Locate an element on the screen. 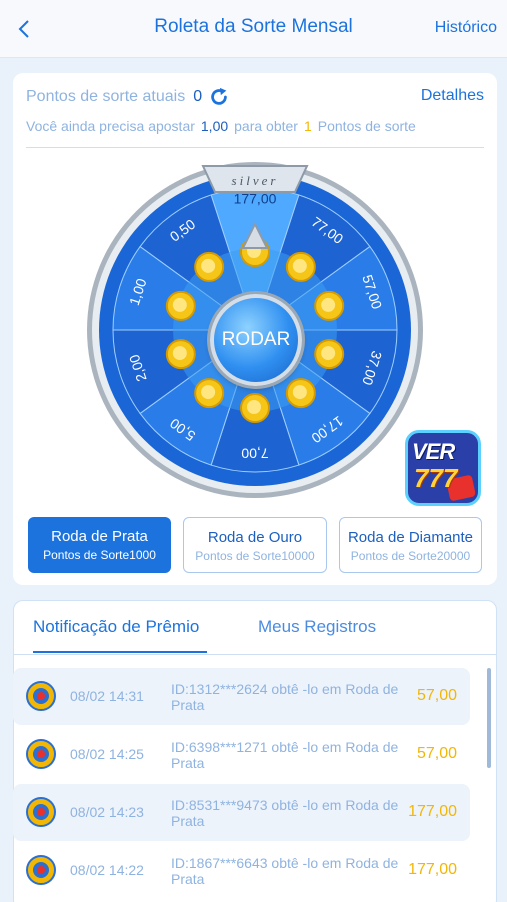  silver-label: silver is located at coordinates (255, 180).